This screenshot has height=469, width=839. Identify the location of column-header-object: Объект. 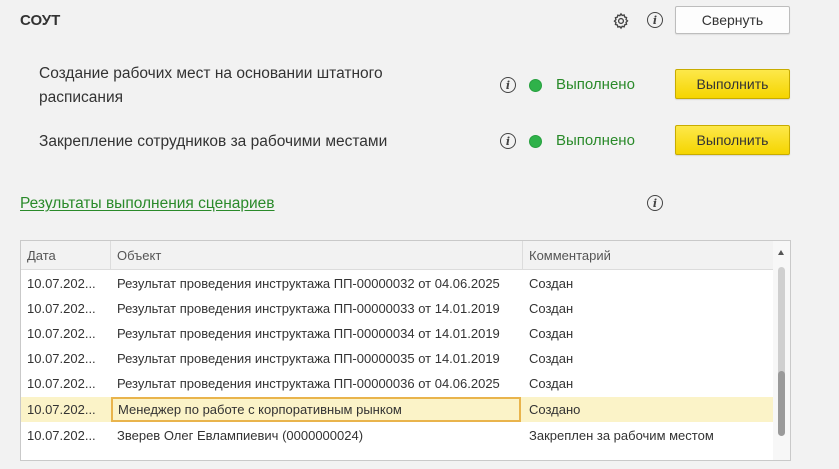
(317, 255).